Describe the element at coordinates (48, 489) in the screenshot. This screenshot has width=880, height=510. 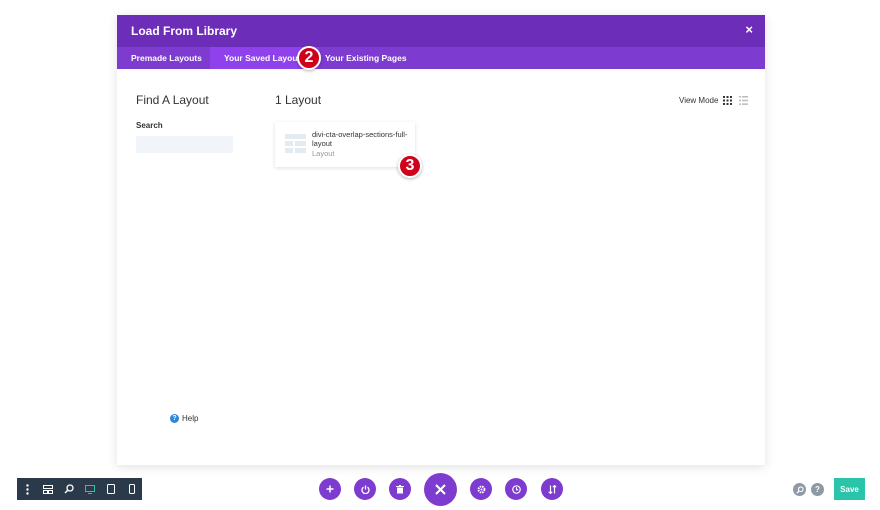
I see `wireframe-icon` at that location.